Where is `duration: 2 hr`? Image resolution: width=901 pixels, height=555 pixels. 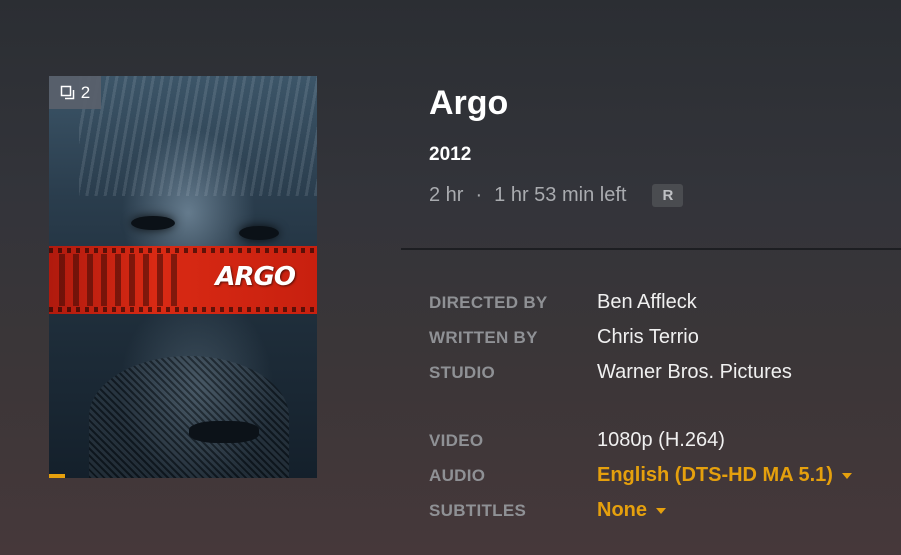
duration: 2 hr is located at coordinates (446, 195).